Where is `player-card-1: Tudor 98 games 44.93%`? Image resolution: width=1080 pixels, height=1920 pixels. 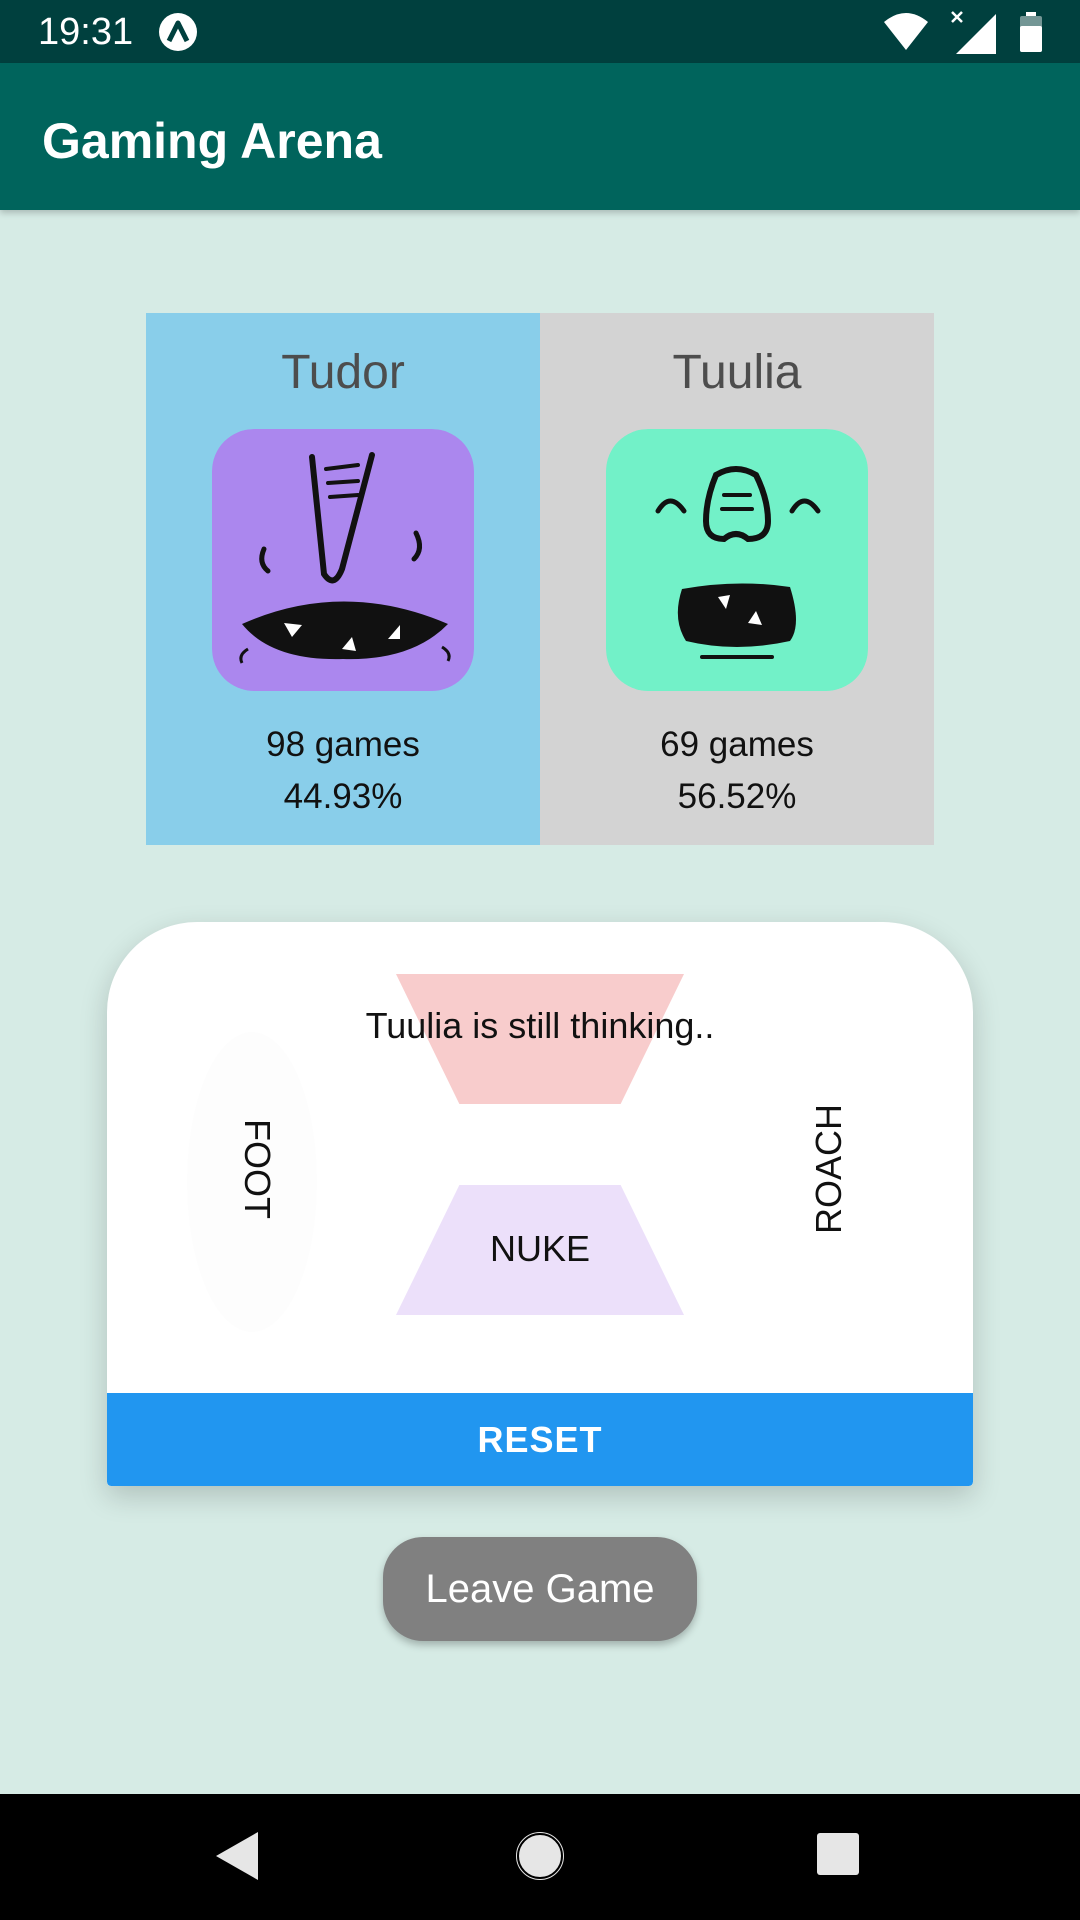 player-card-1: Tudor 98 games 44.93% is located at coordinates (343, 579).